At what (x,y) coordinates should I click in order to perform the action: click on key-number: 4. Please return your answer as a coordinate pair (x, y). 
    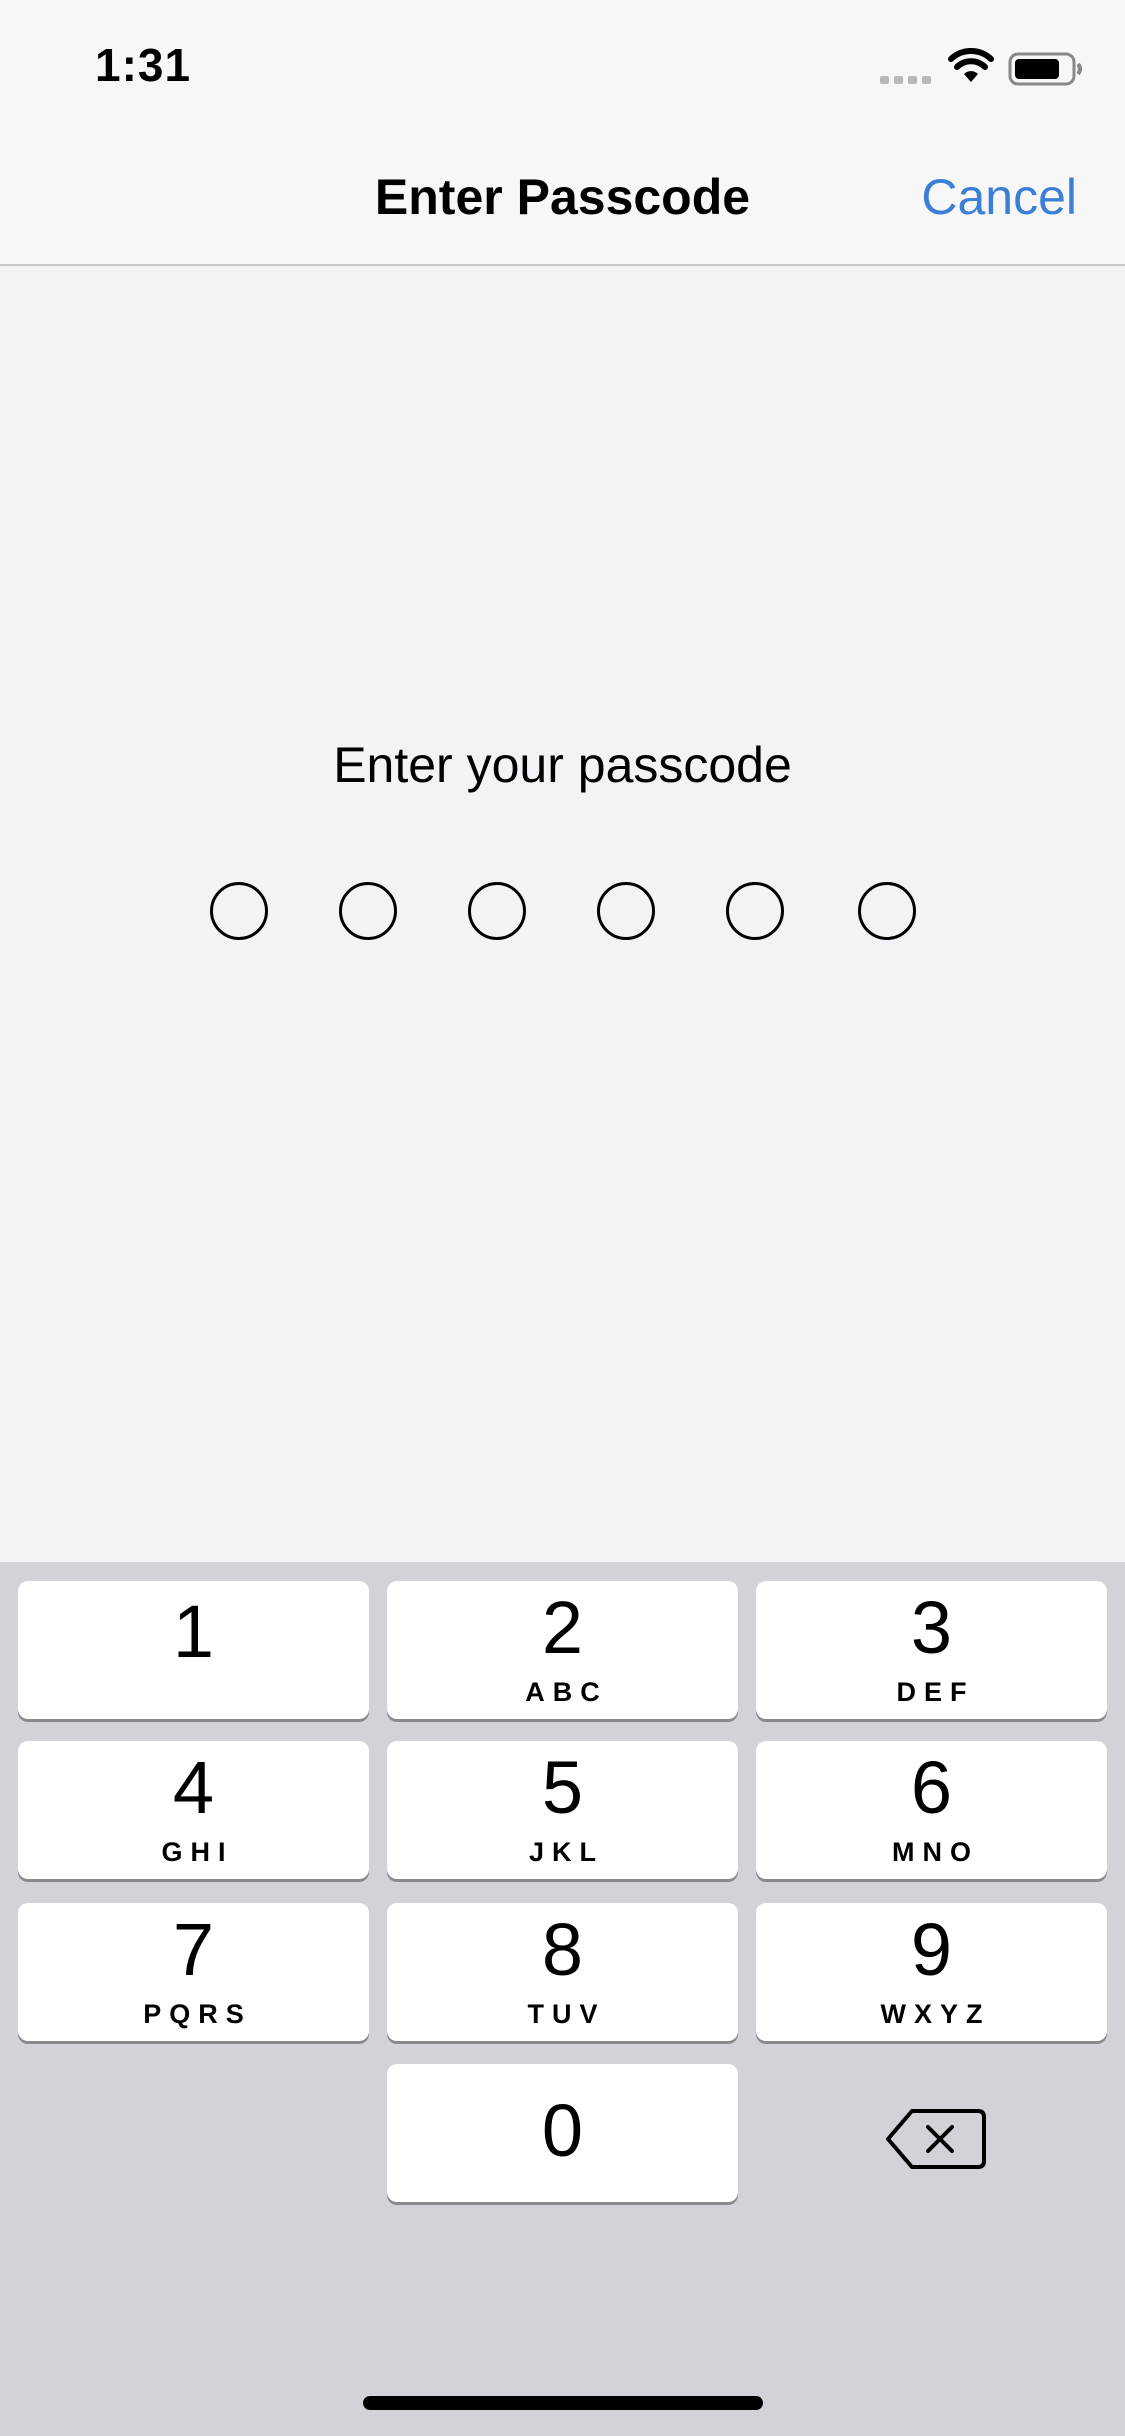
    Looking at the image, I should click on (193, 1787).